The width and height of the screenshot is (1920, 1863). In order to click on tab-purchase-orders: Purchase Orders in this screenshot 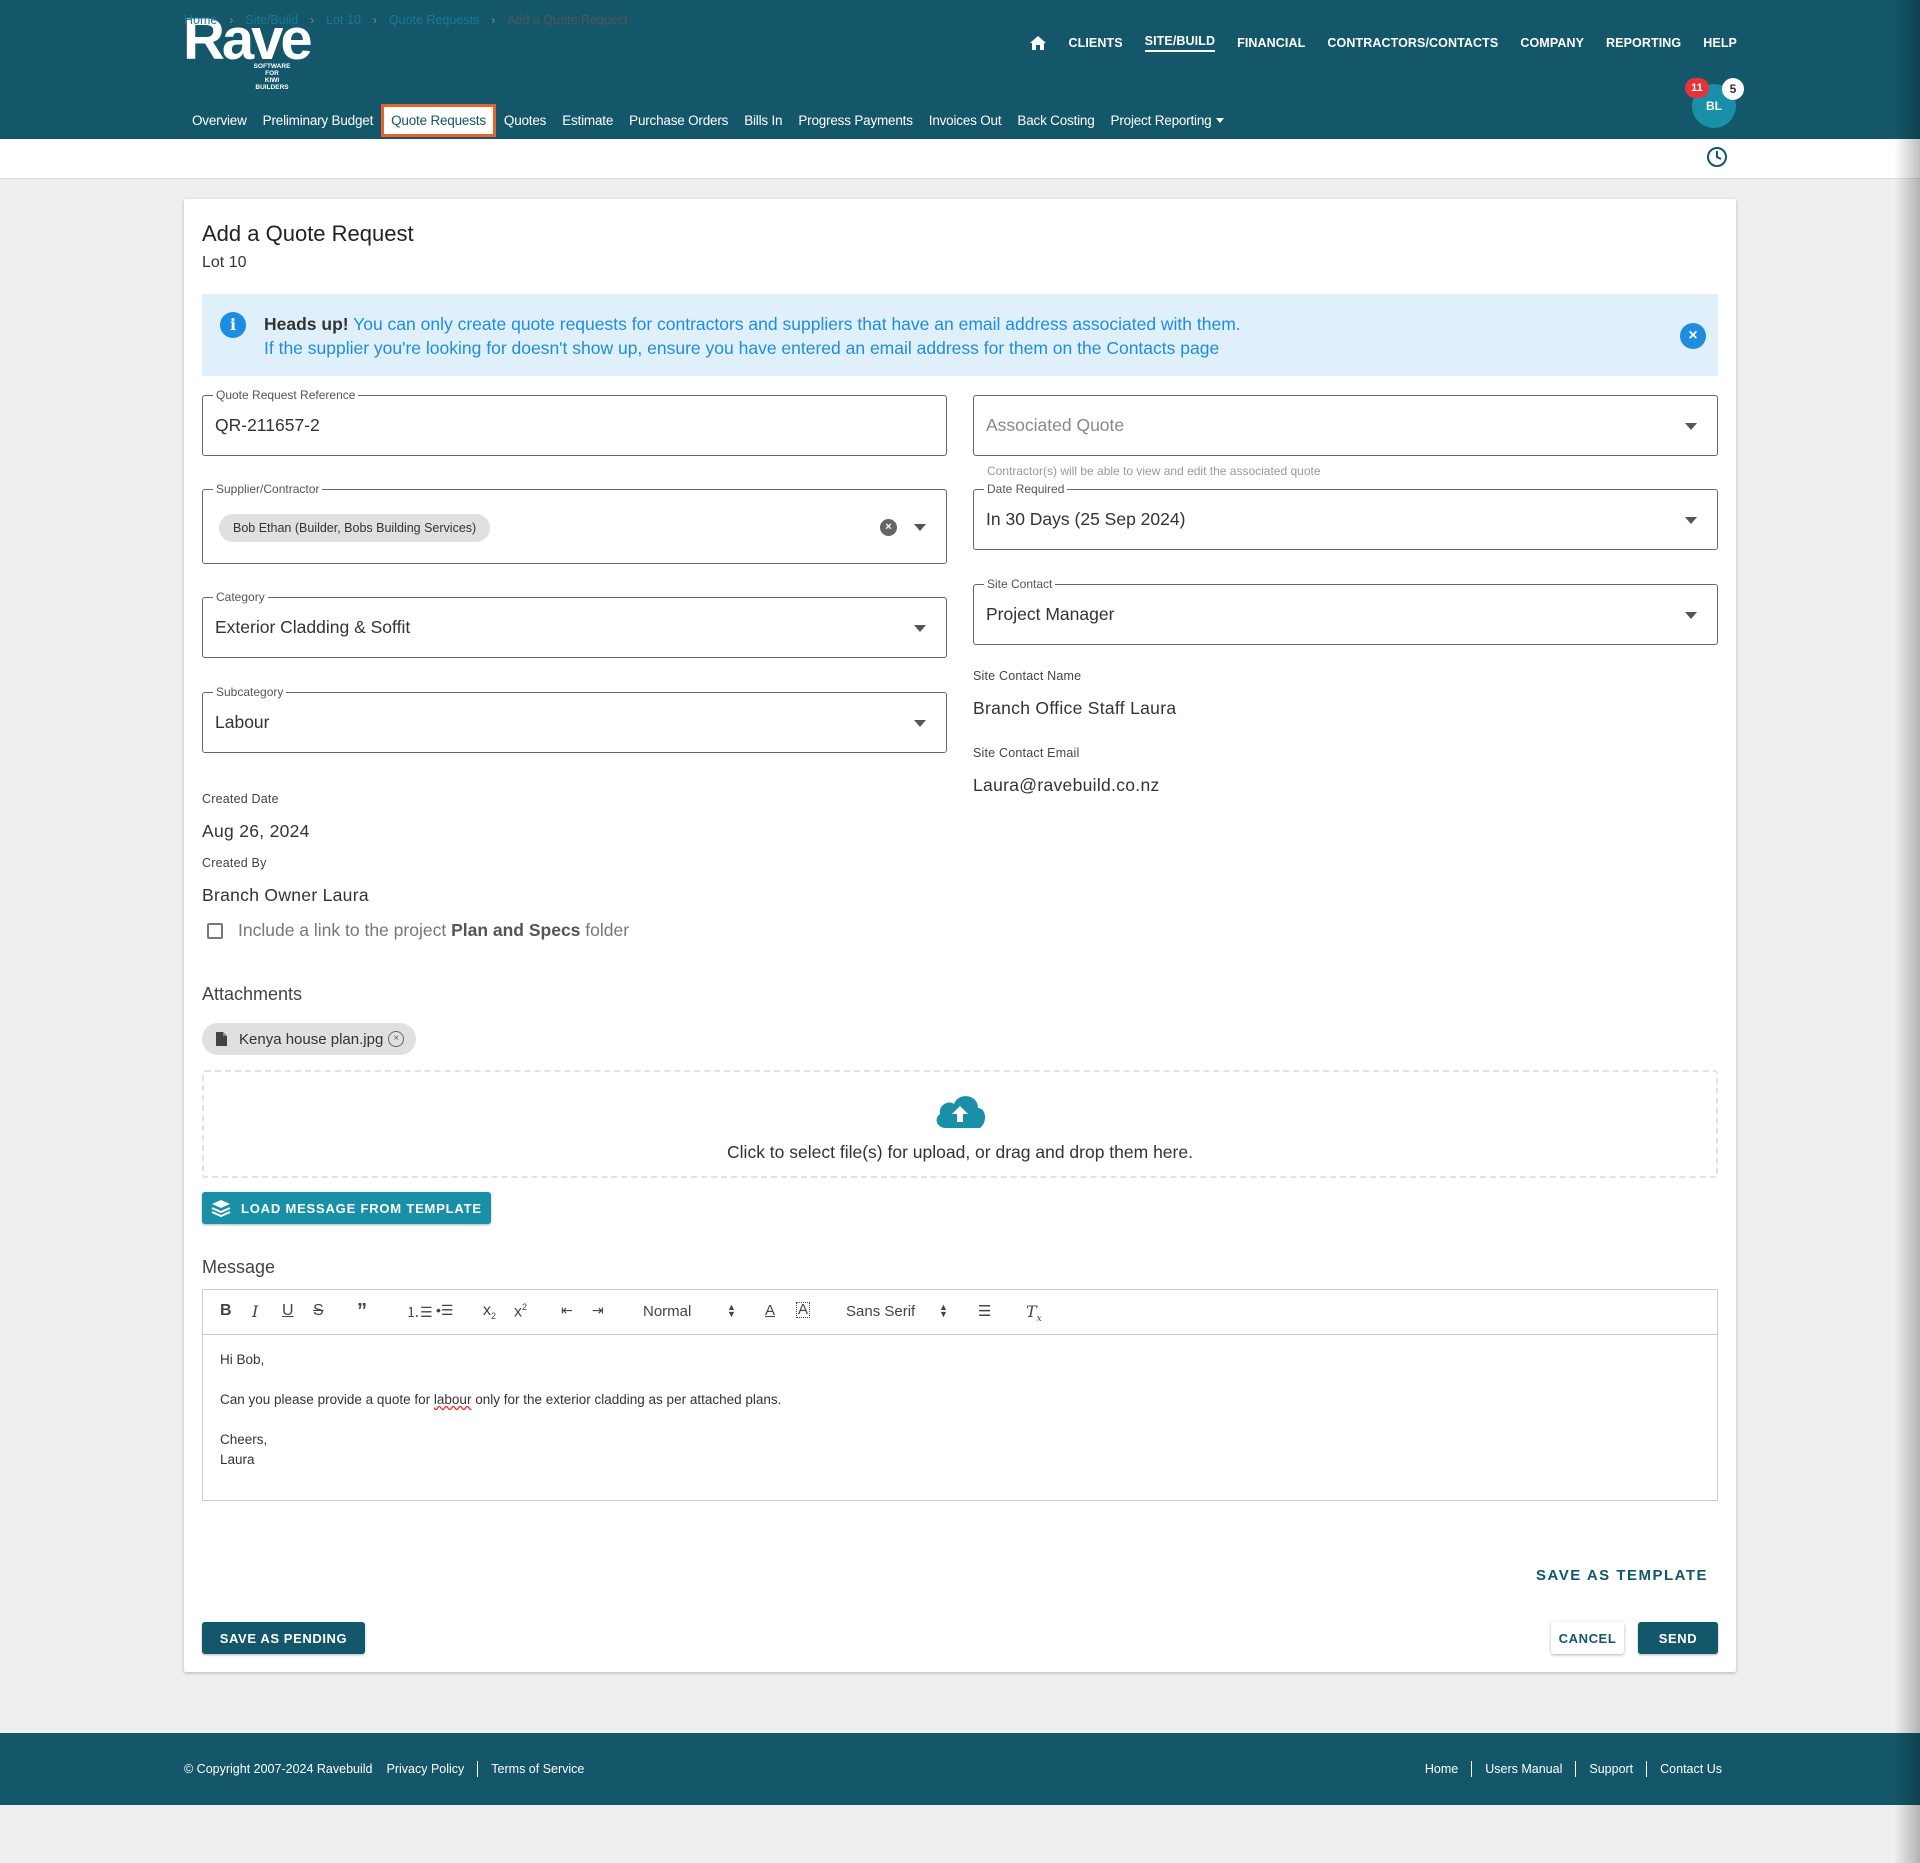, I will do `click(678, 120)`.